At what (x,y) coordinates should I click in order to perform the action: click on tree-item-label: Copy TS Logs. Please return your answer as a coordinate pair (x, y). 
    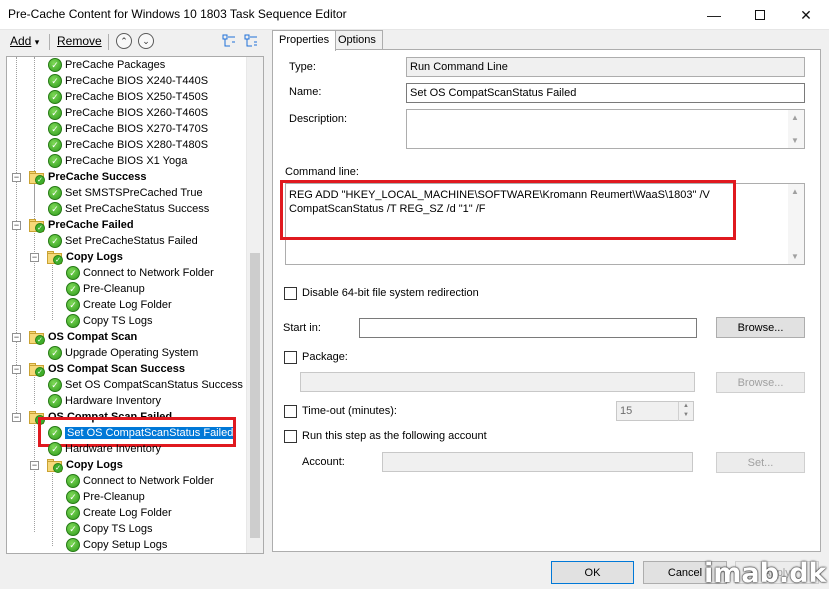
    Looking at the image, I should click on (118, 529).